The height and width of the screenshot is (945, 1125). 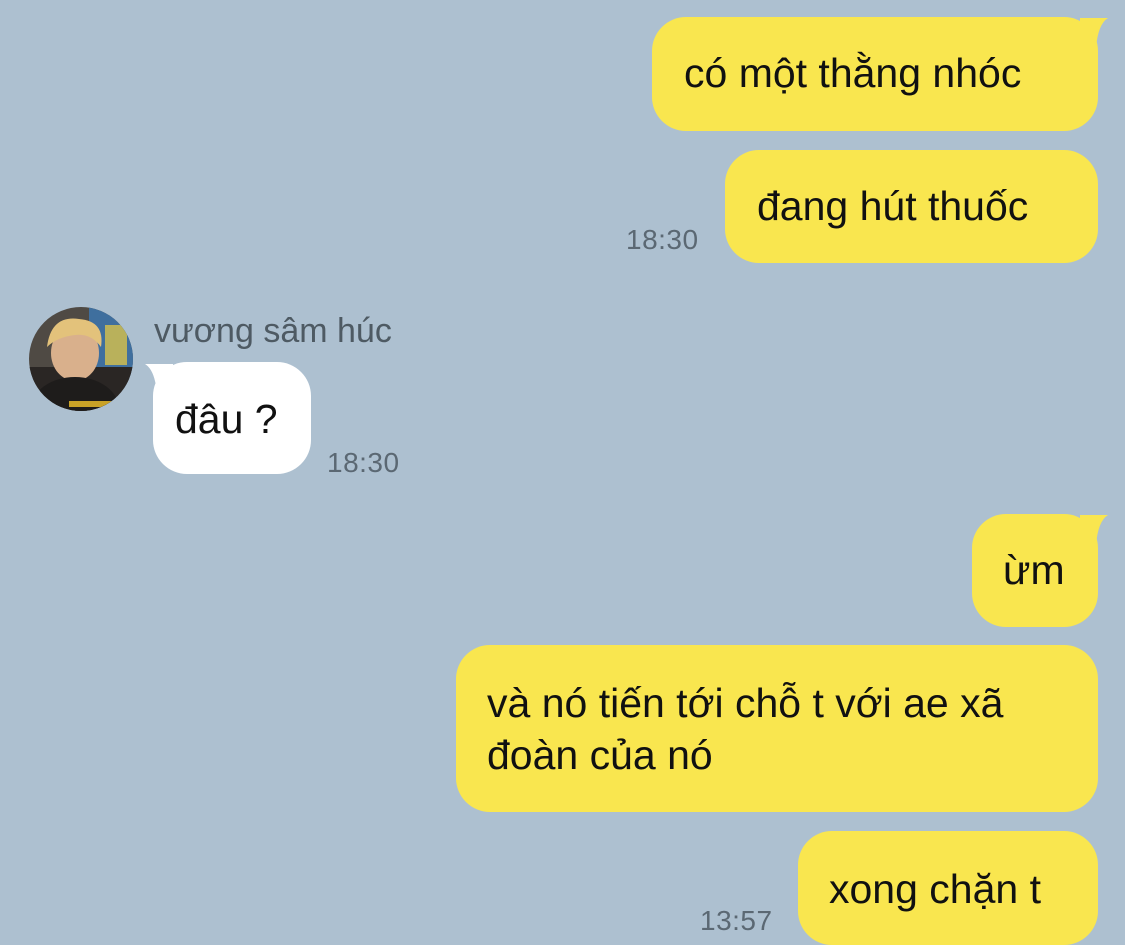 I want to click on message-text: đang hút thuốc, so click(x=893, y=206).